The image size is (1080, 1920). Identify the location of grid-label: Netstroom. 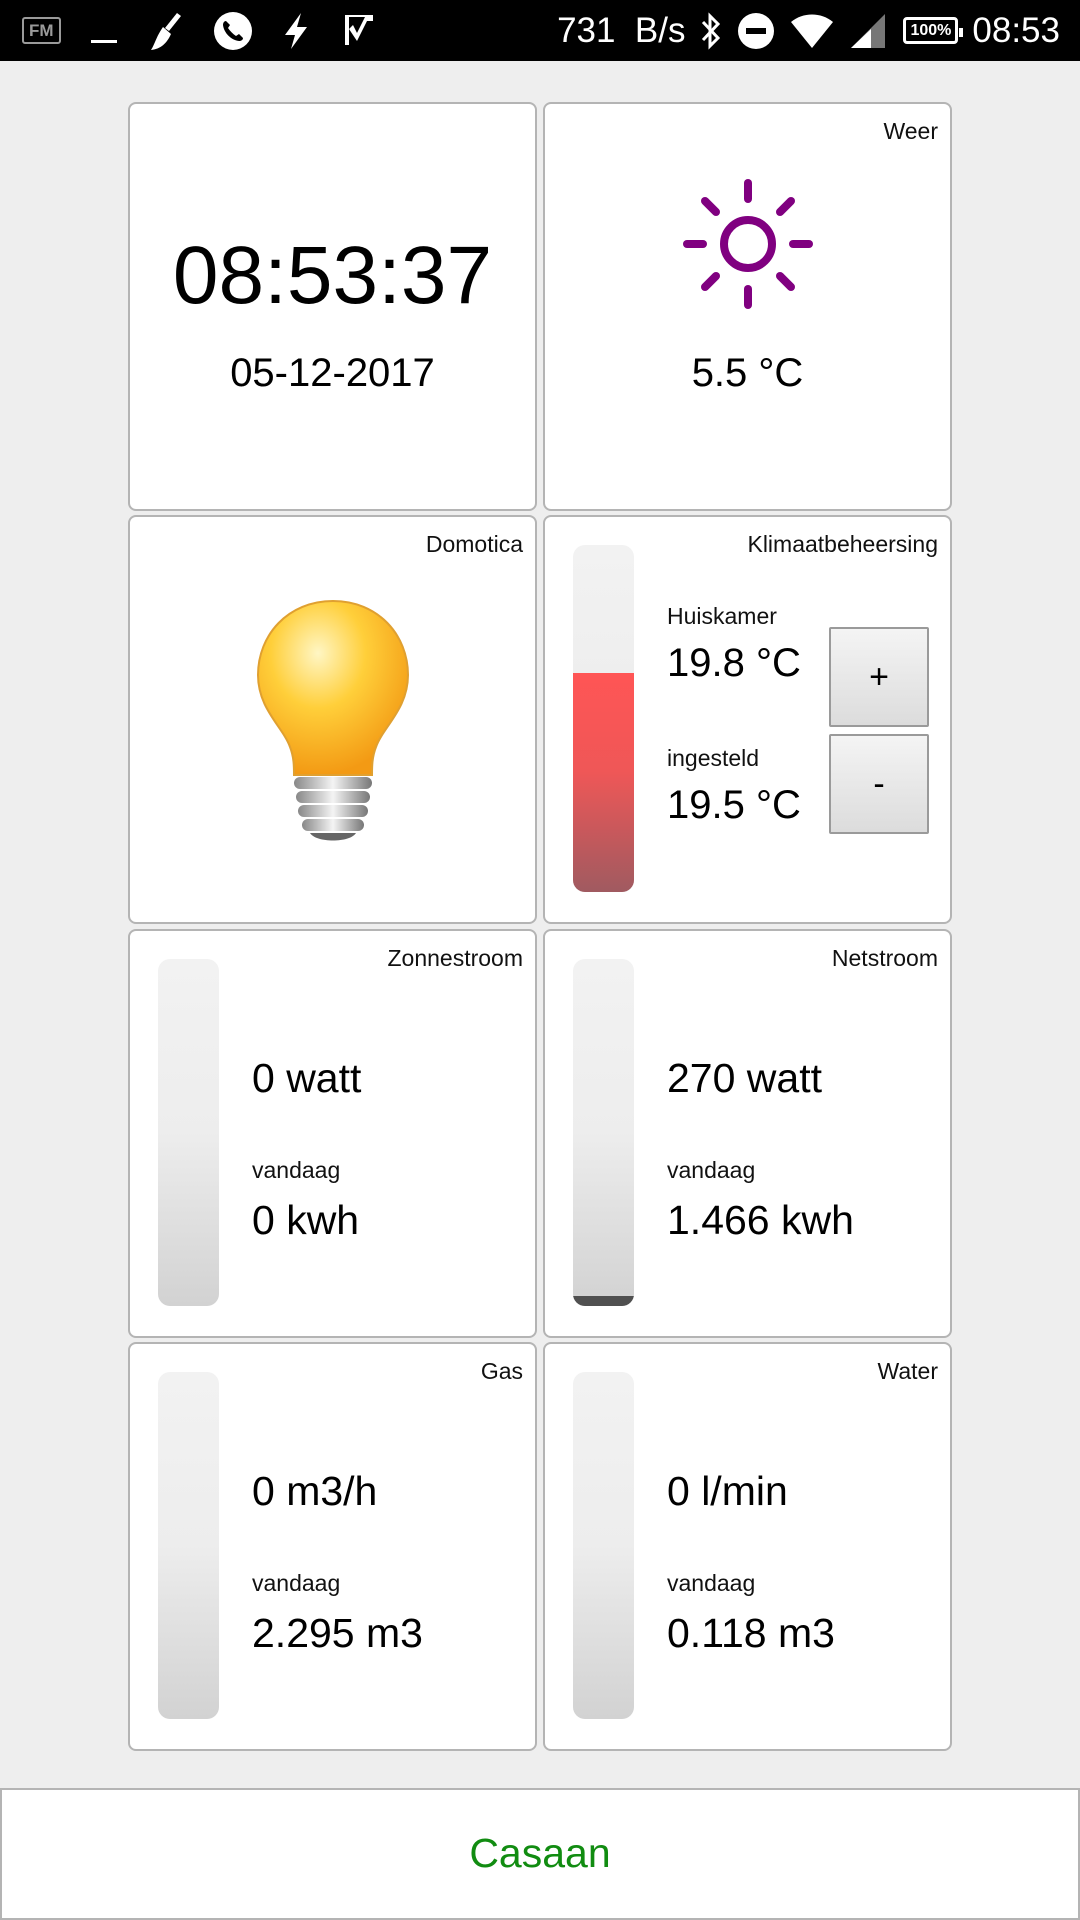
(884, 958).